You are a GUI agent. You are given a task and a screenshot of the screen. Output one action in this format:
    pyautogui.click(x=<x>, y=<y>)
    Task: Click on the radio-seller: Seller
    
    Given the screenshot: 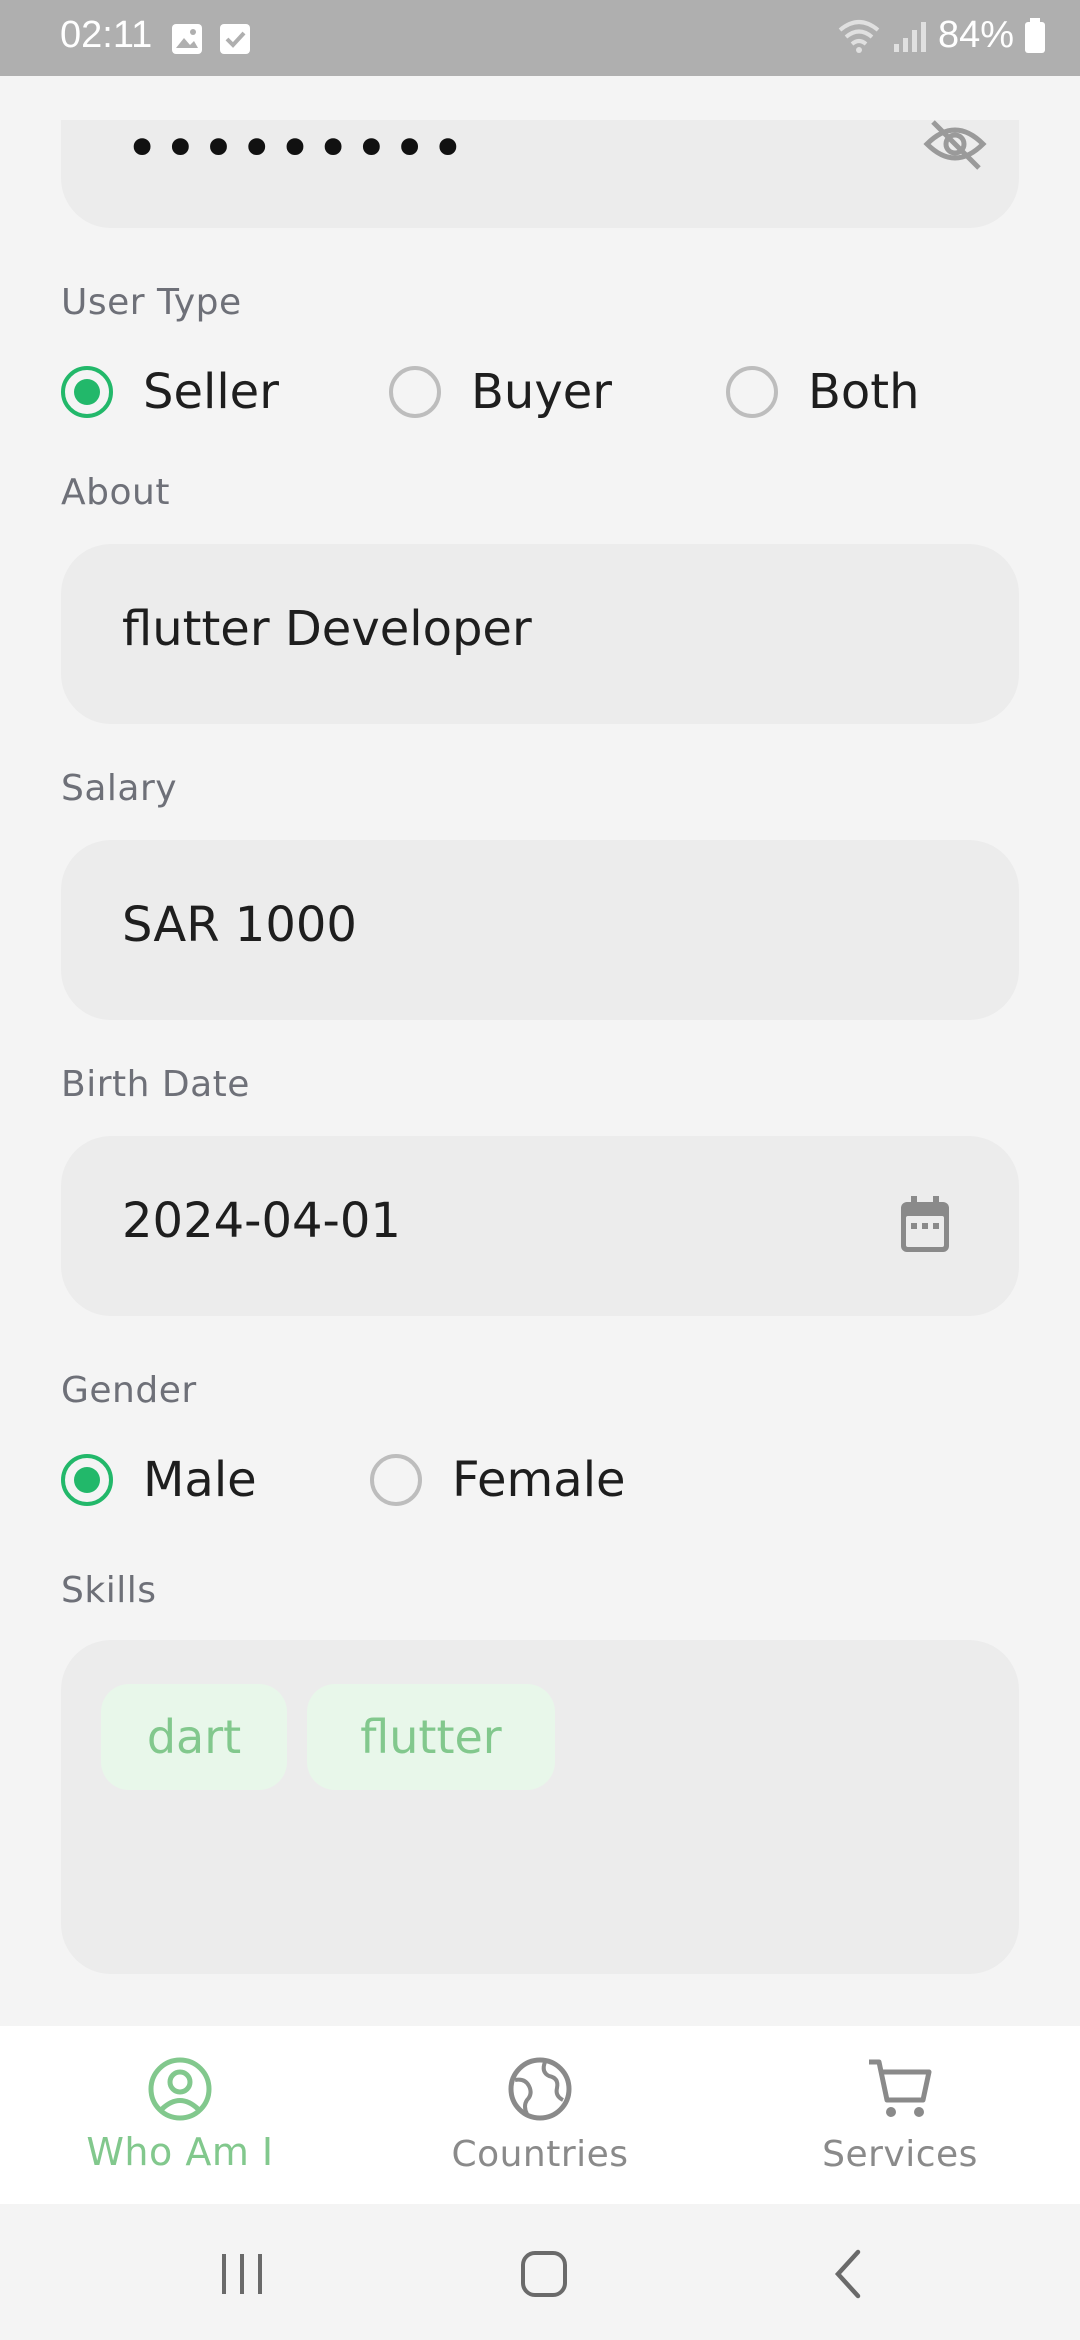 What is the action you would take?
    pyautogui.click(x=170, y=392)
    